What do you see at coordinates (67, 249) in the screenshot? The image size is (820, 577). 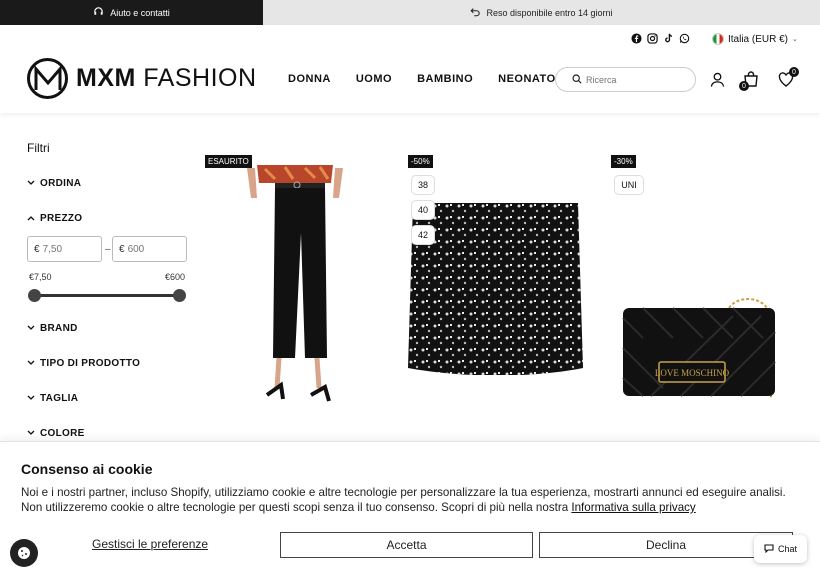 I see `price-min-input` at bounding box center [67, 249].